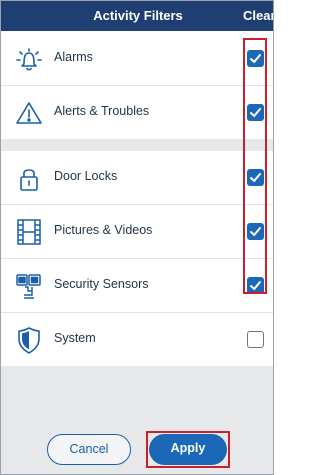 This screenshot has height=475, width=320. I want to click on filter-label-alarms: Alarms, so click(73, 57).